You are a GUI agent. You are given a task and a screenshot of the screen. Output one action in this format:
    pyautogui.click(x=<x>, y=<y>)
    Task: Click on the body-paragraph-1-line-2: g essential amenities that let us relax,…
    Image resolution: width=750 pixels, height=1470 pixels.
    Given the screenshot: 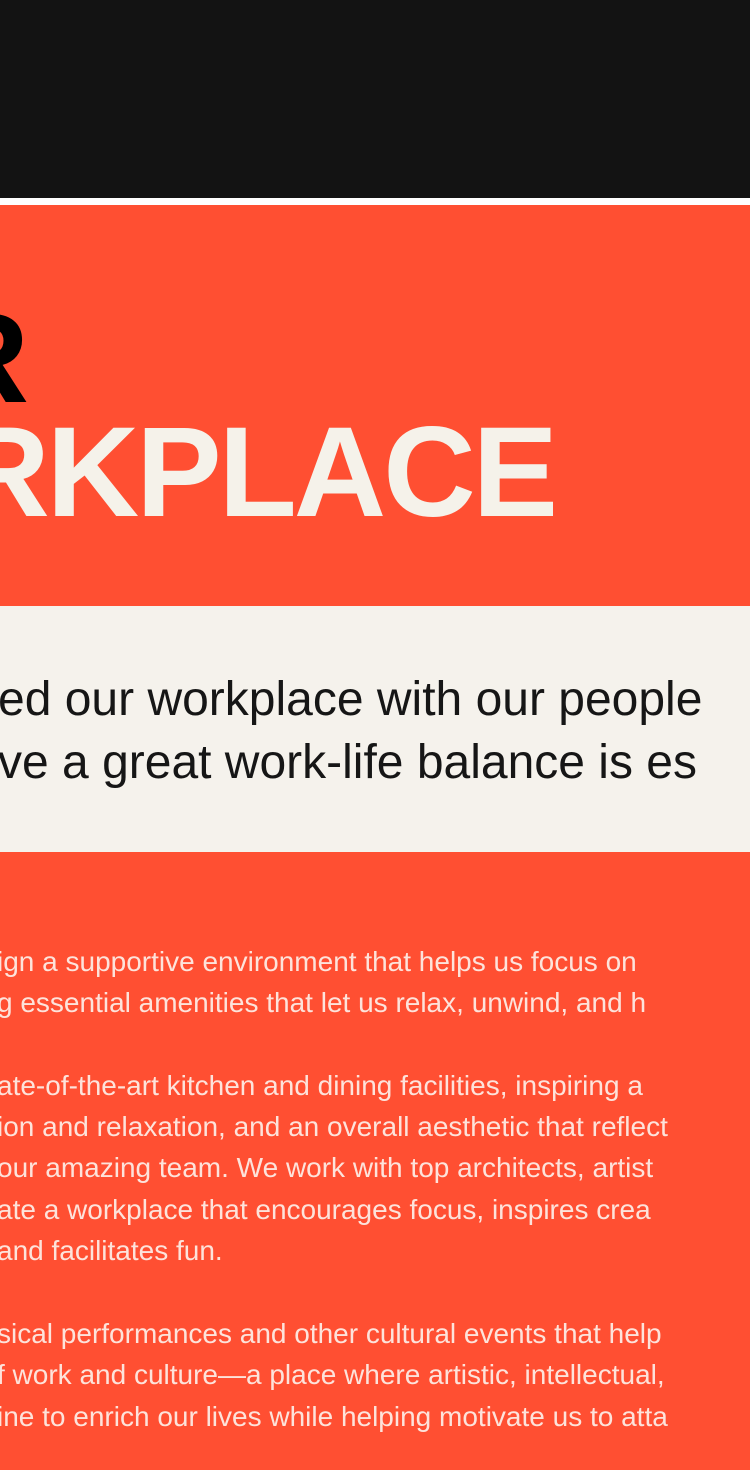 What is the action you would take?
    pyautogui.click(x=323, y=1002)
    